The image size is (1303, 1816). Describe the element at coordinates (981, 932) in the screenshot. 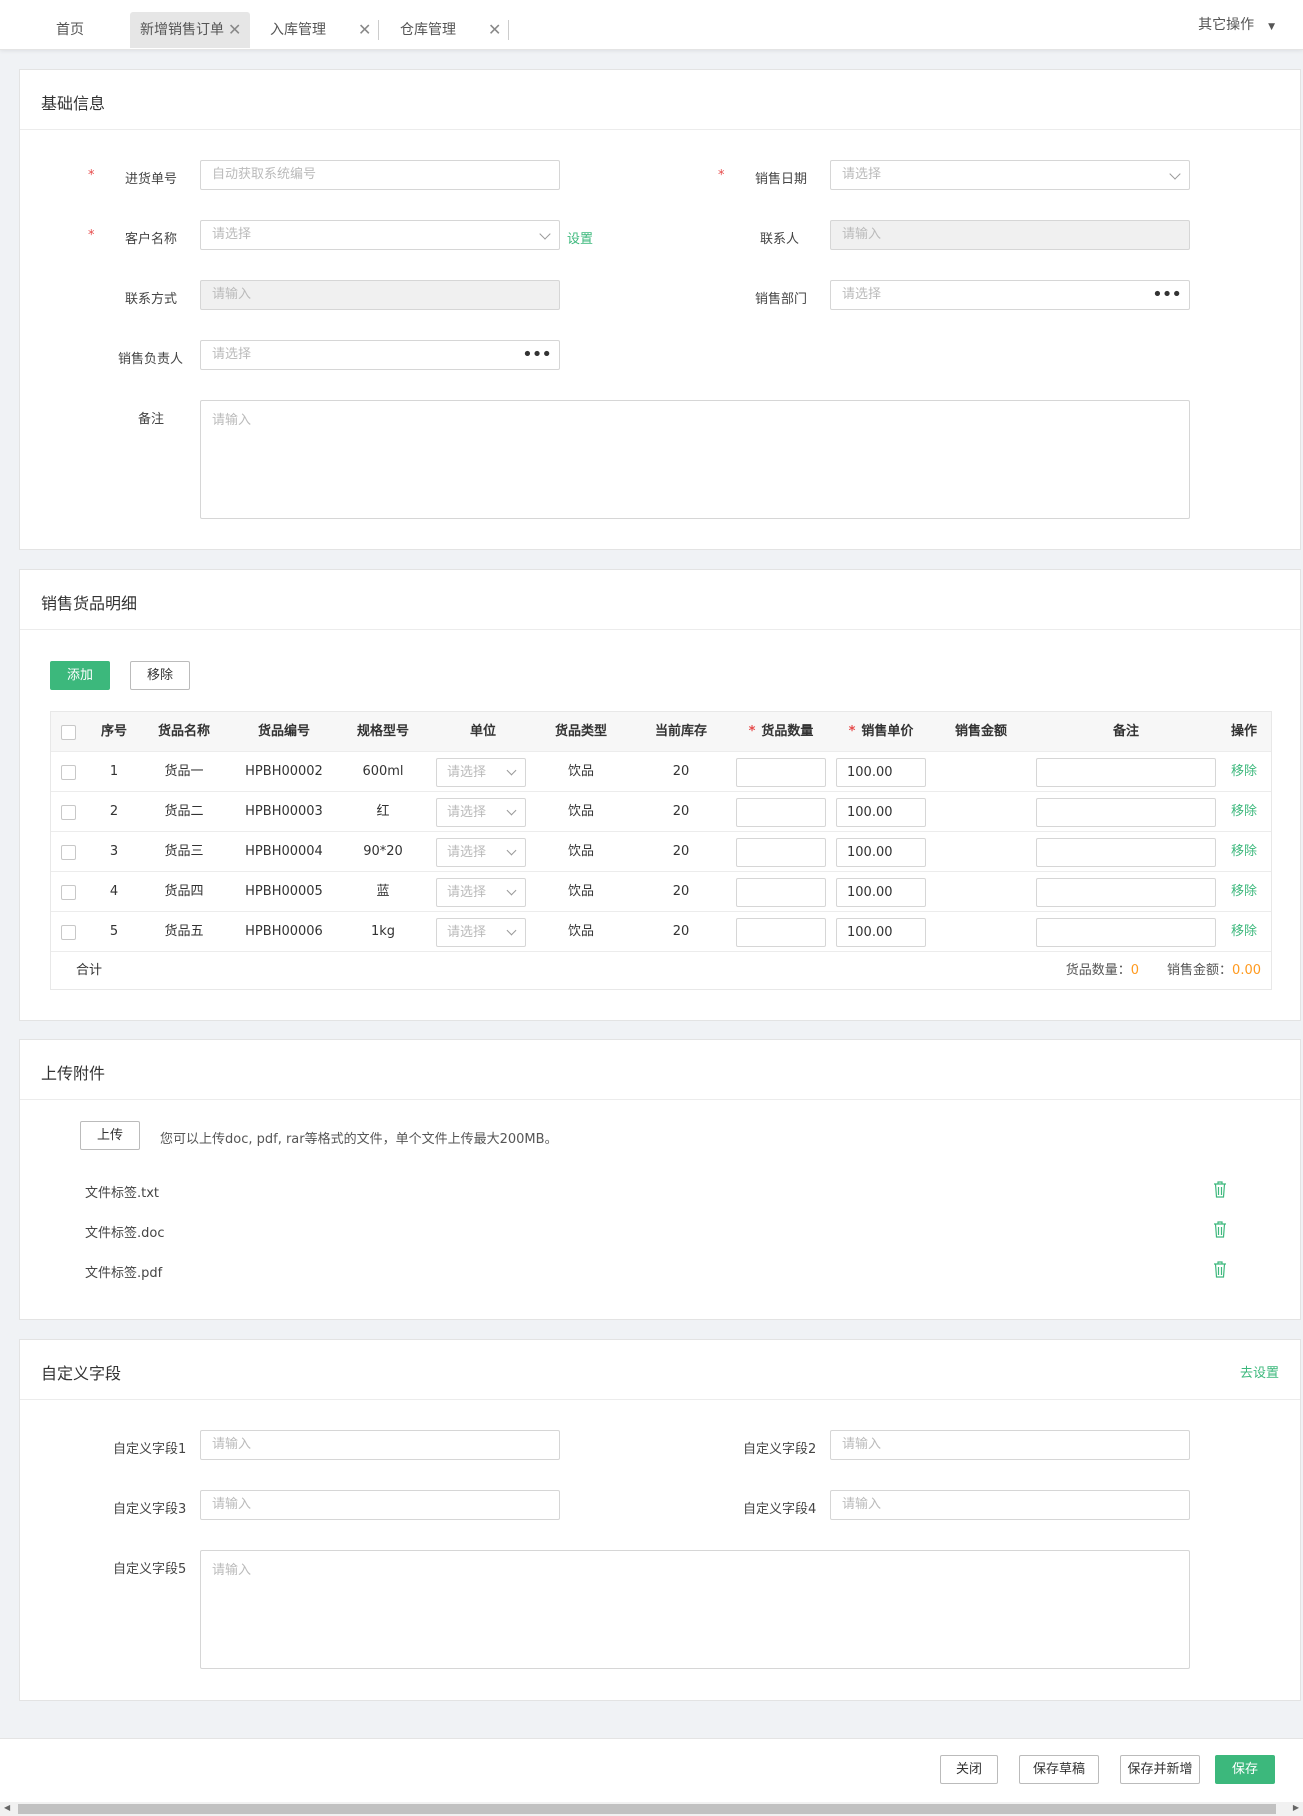

I see `cell-amount` at that location.